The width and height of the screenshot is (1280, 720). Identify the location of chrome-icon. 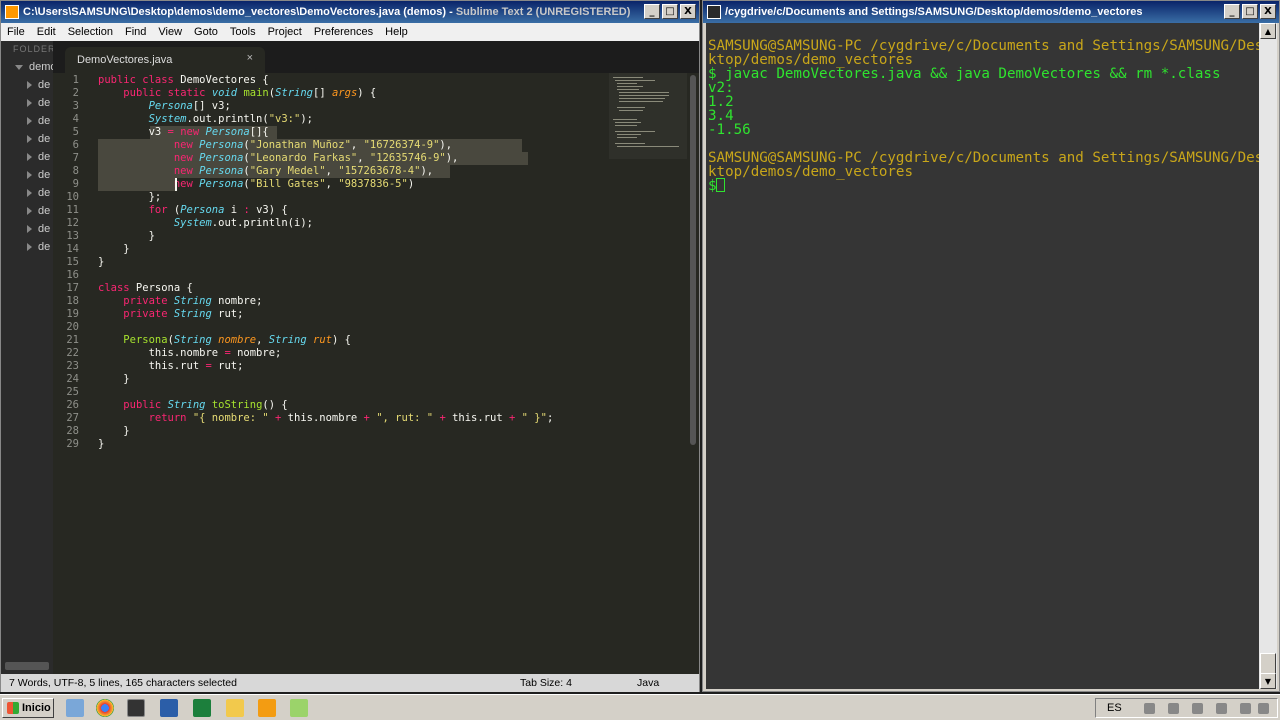
(105, 708).